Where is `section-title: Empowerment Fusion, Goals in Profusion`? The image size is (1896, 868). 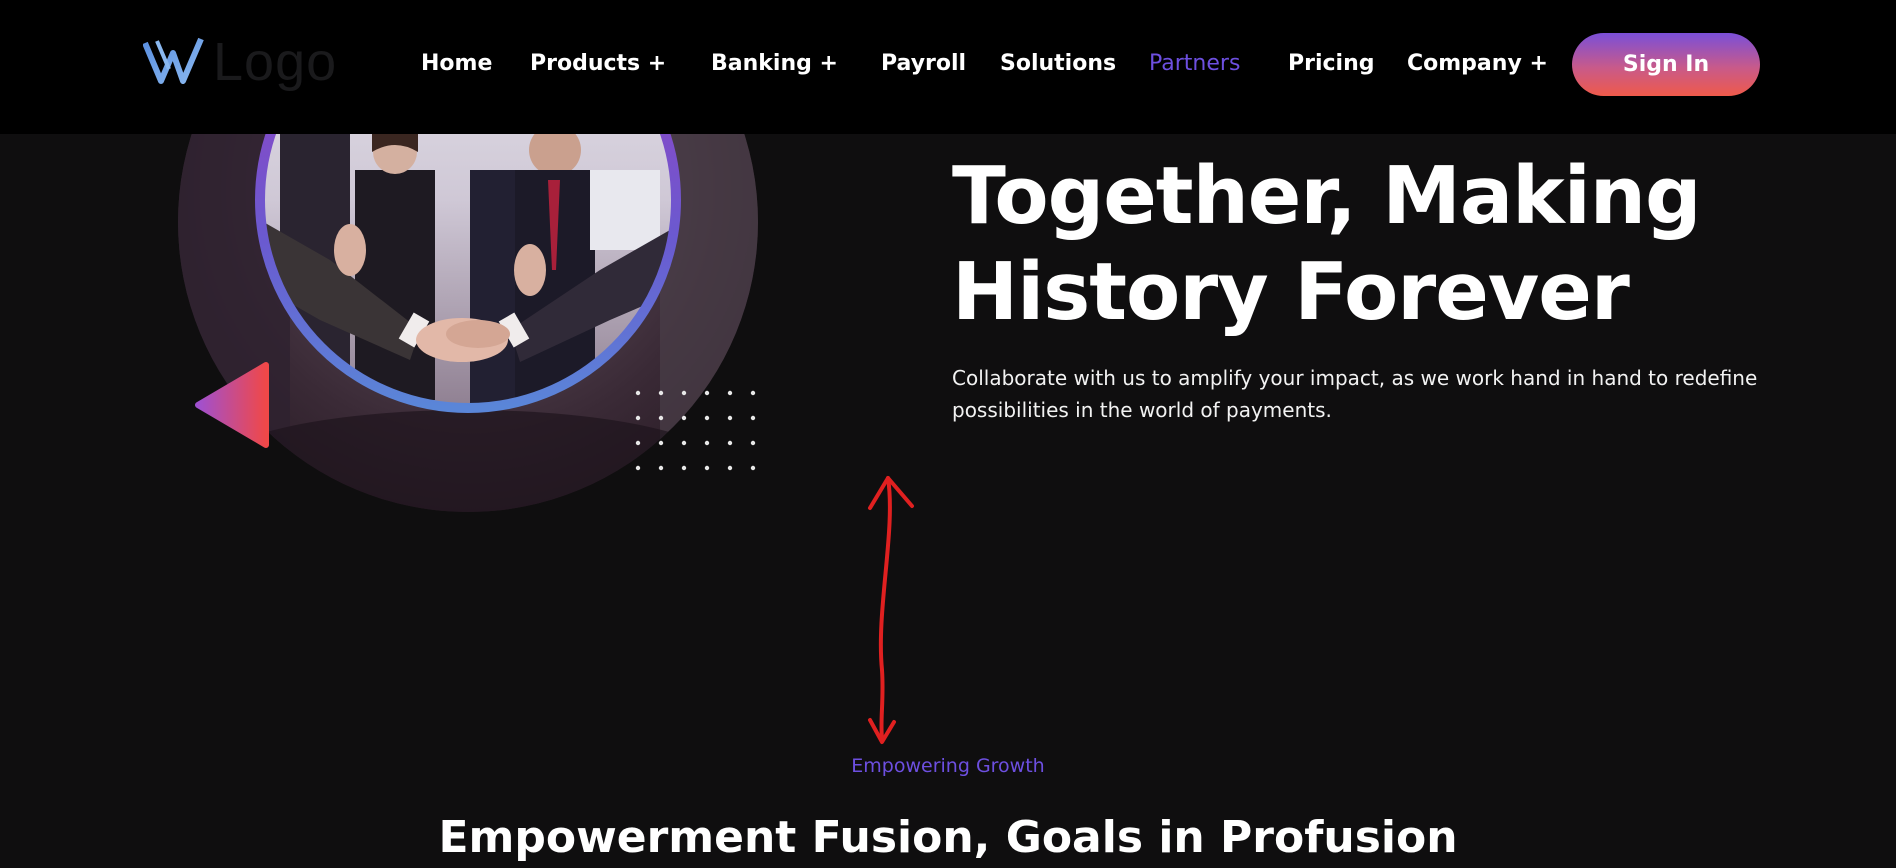
section-title: Empowerment Fusion, Goals in Profusion is located at coordinates (948, 837).